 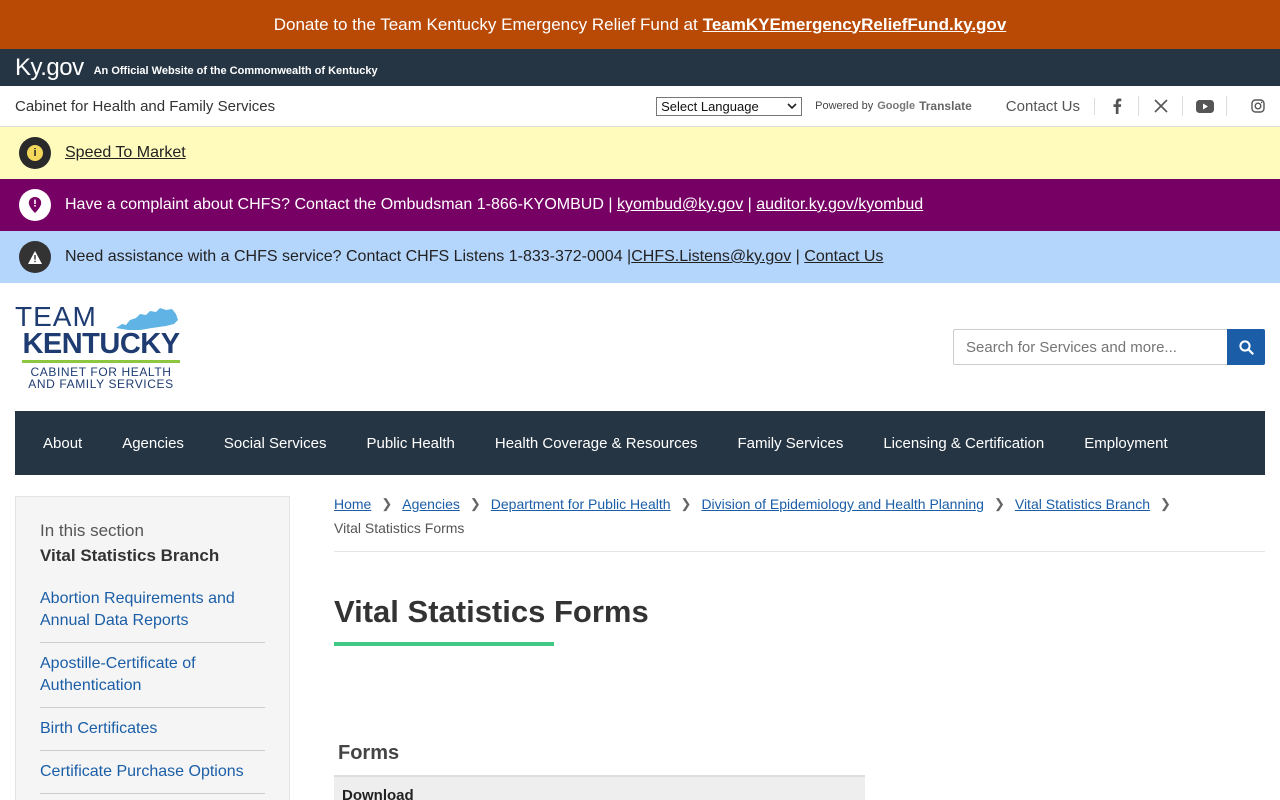 What do you see at coordinates (101, 361) in the screenshot?
I see `logo-rule` at bounding box center [101, 361].